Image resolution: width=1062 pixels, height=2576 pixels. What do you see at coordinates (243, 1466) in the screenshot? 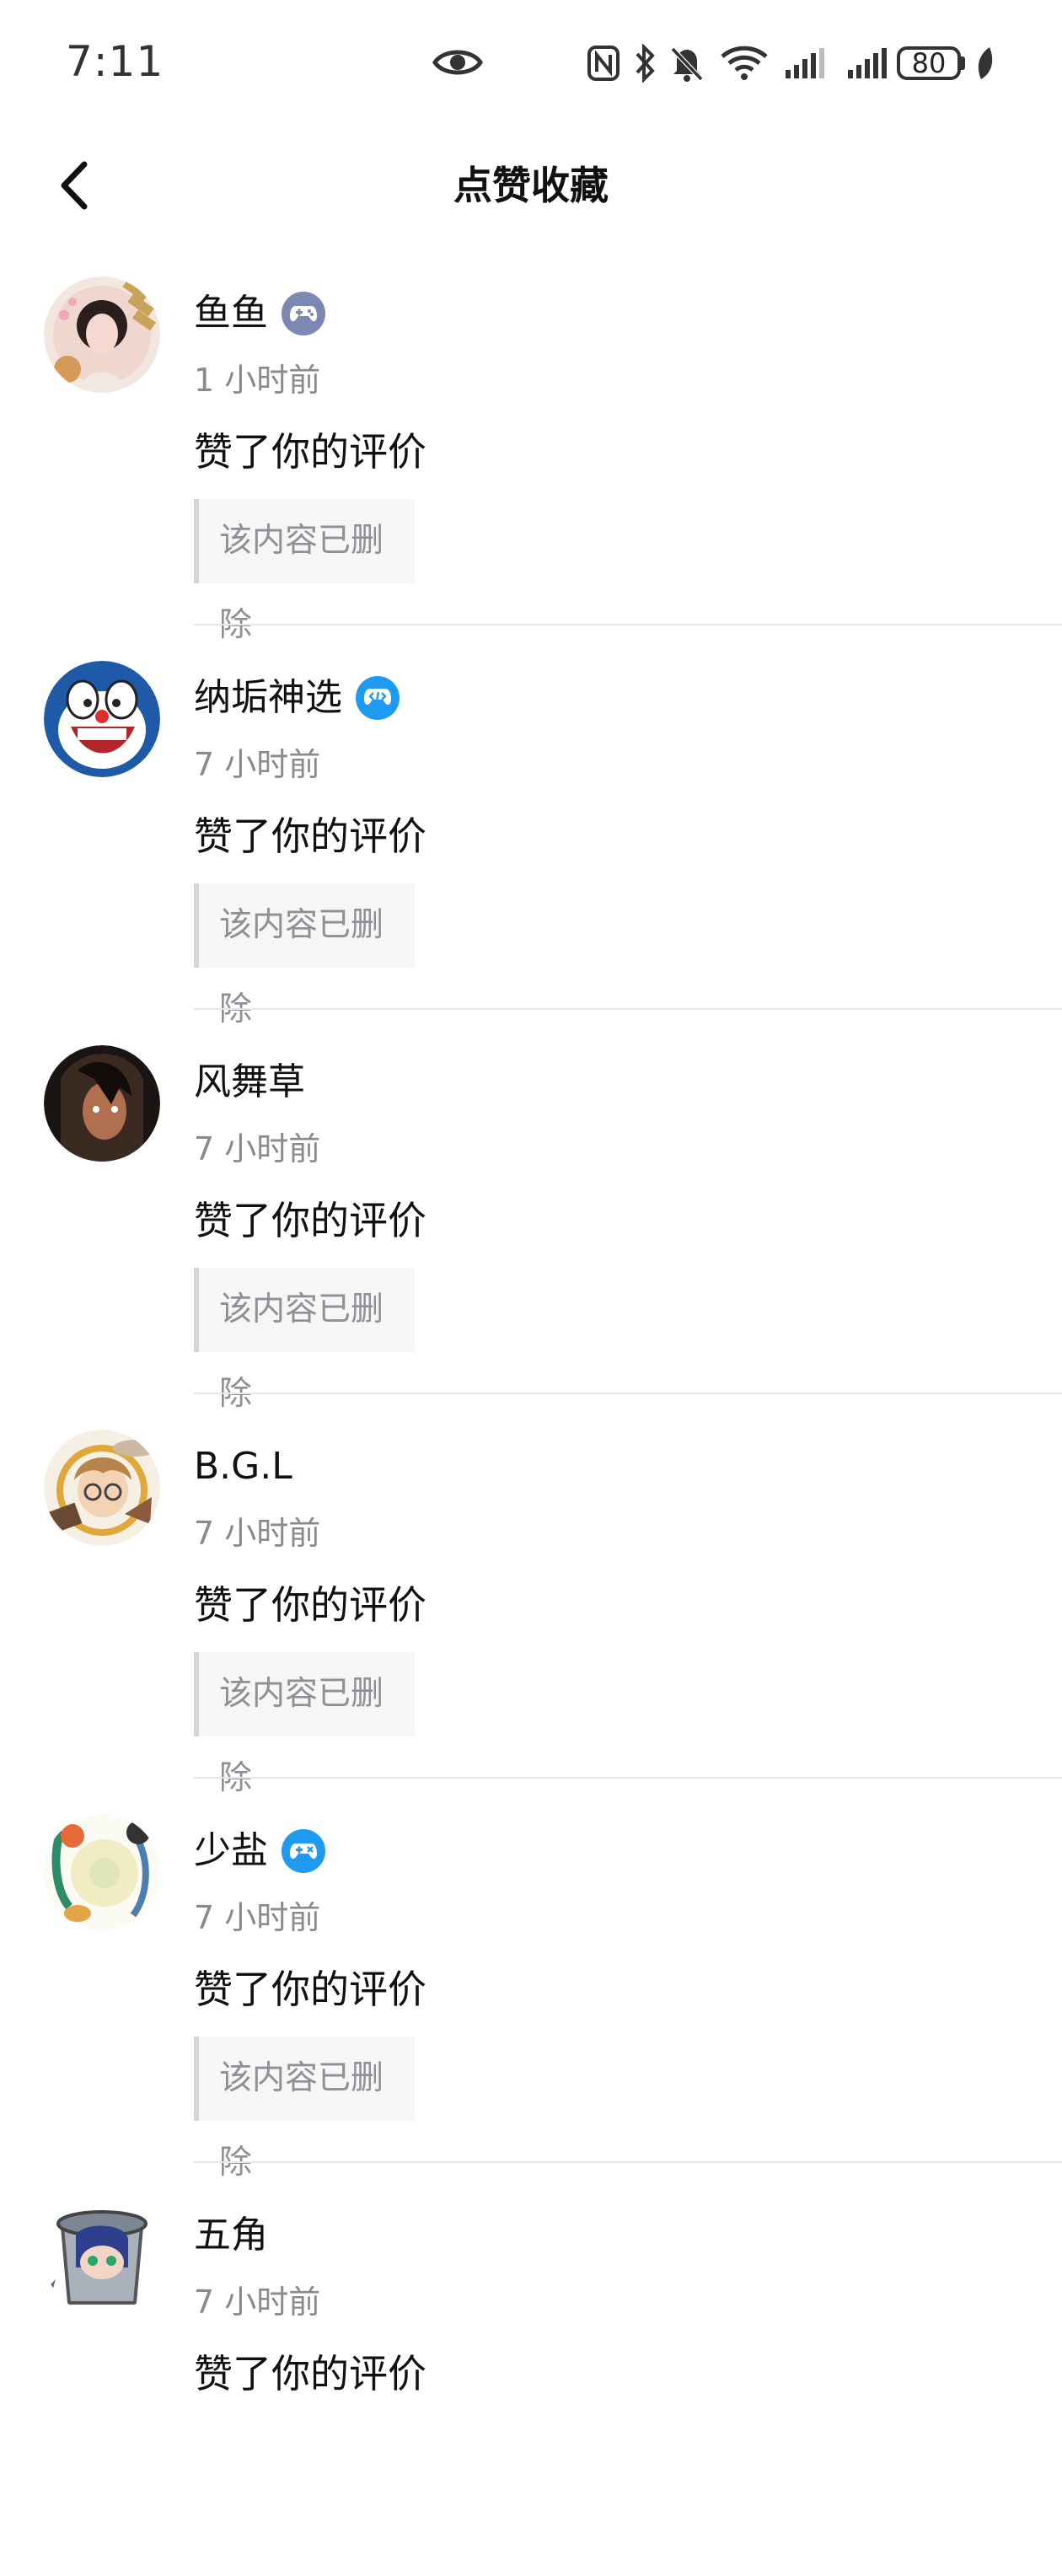
I see `user-name: B.G.L` at bounding box center [243, 1466].